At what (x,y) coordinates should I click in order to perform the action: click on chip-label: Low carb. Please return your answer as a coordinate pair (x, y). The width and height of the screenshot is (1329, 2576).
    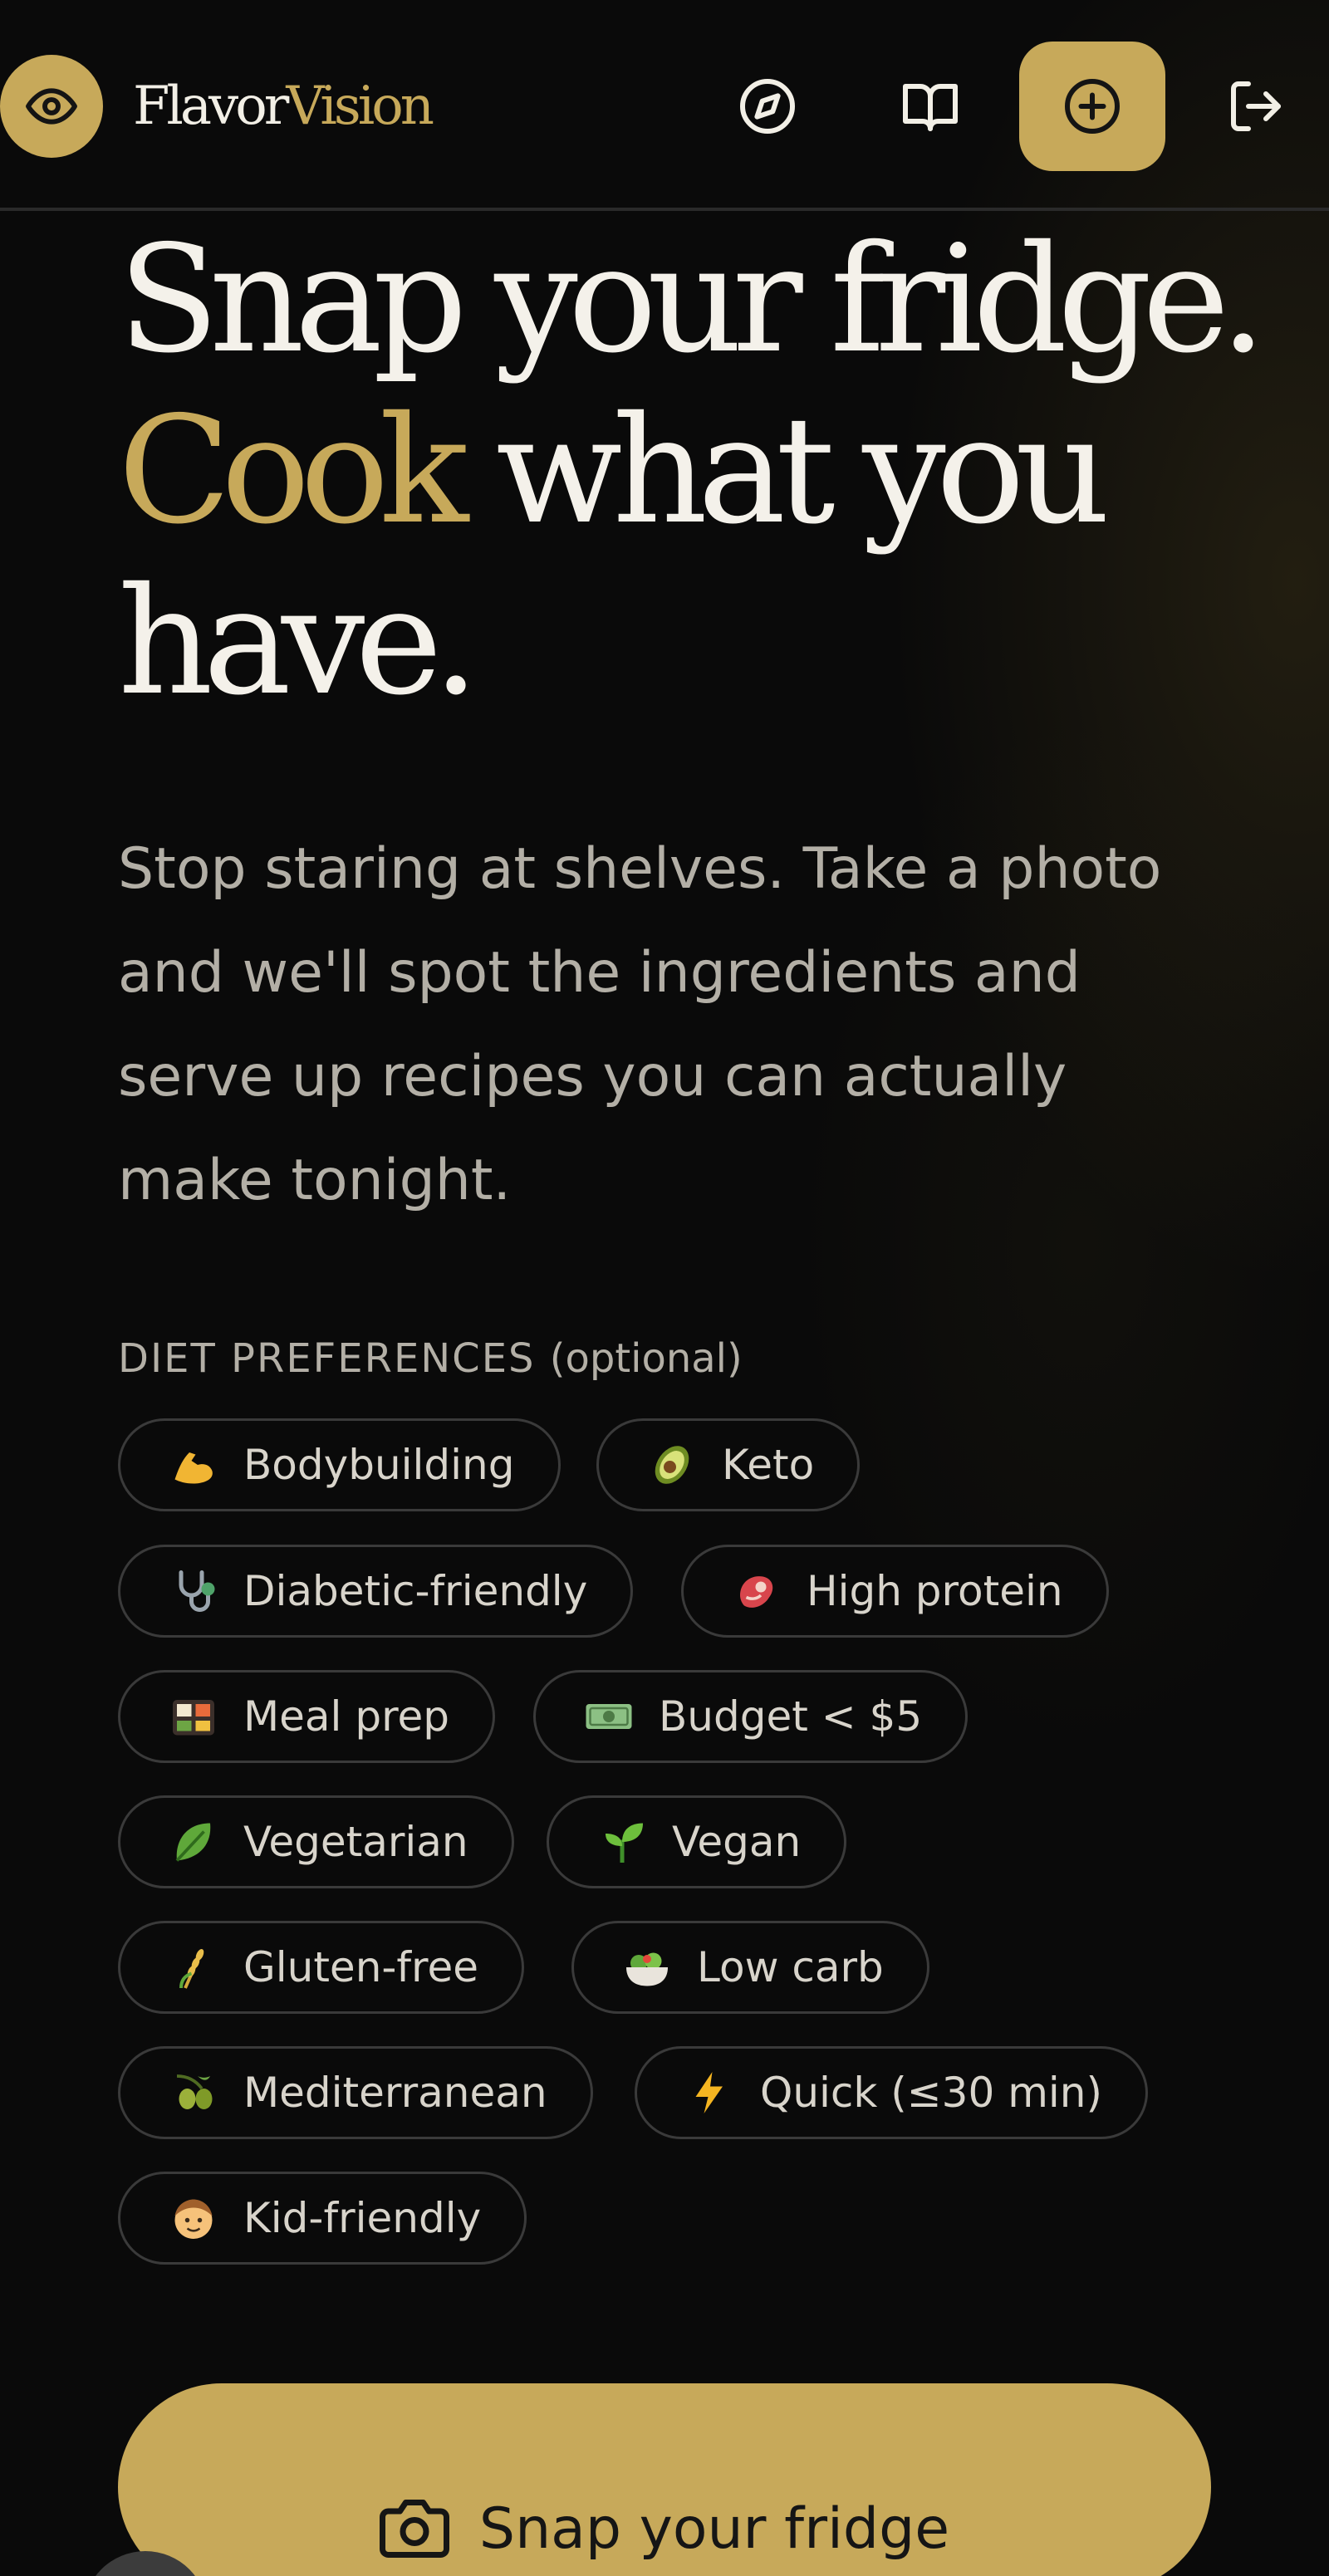
    Looking at the image, I should click on (790, 1967).